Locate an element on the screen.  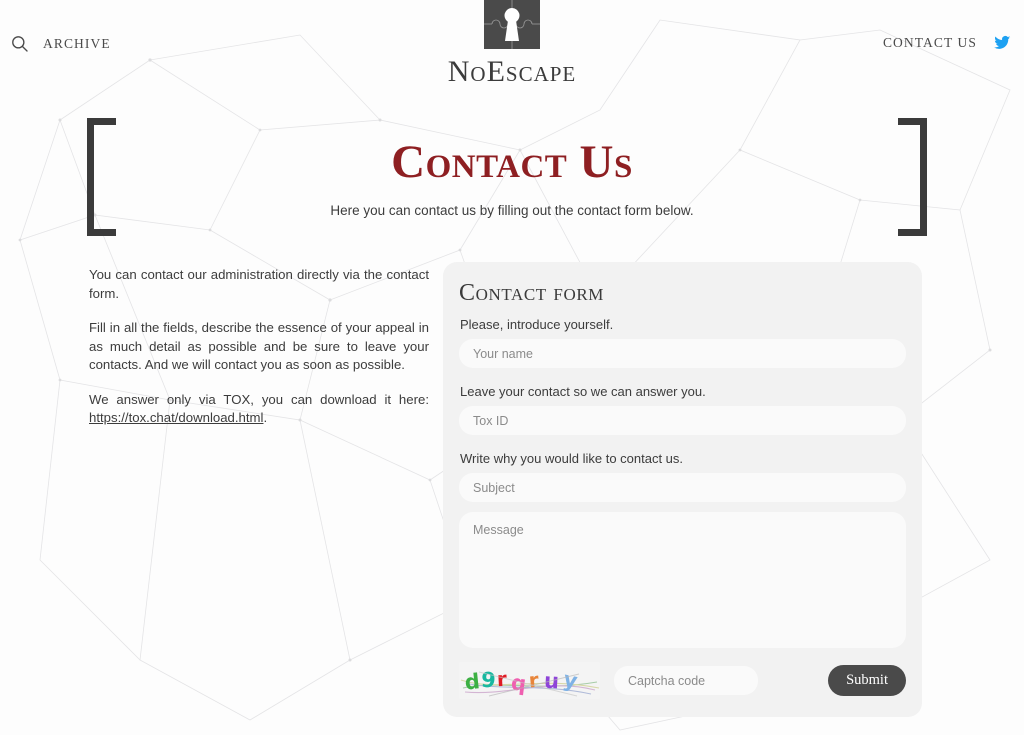
twitter-icon is located at coordinates (1002, 42).